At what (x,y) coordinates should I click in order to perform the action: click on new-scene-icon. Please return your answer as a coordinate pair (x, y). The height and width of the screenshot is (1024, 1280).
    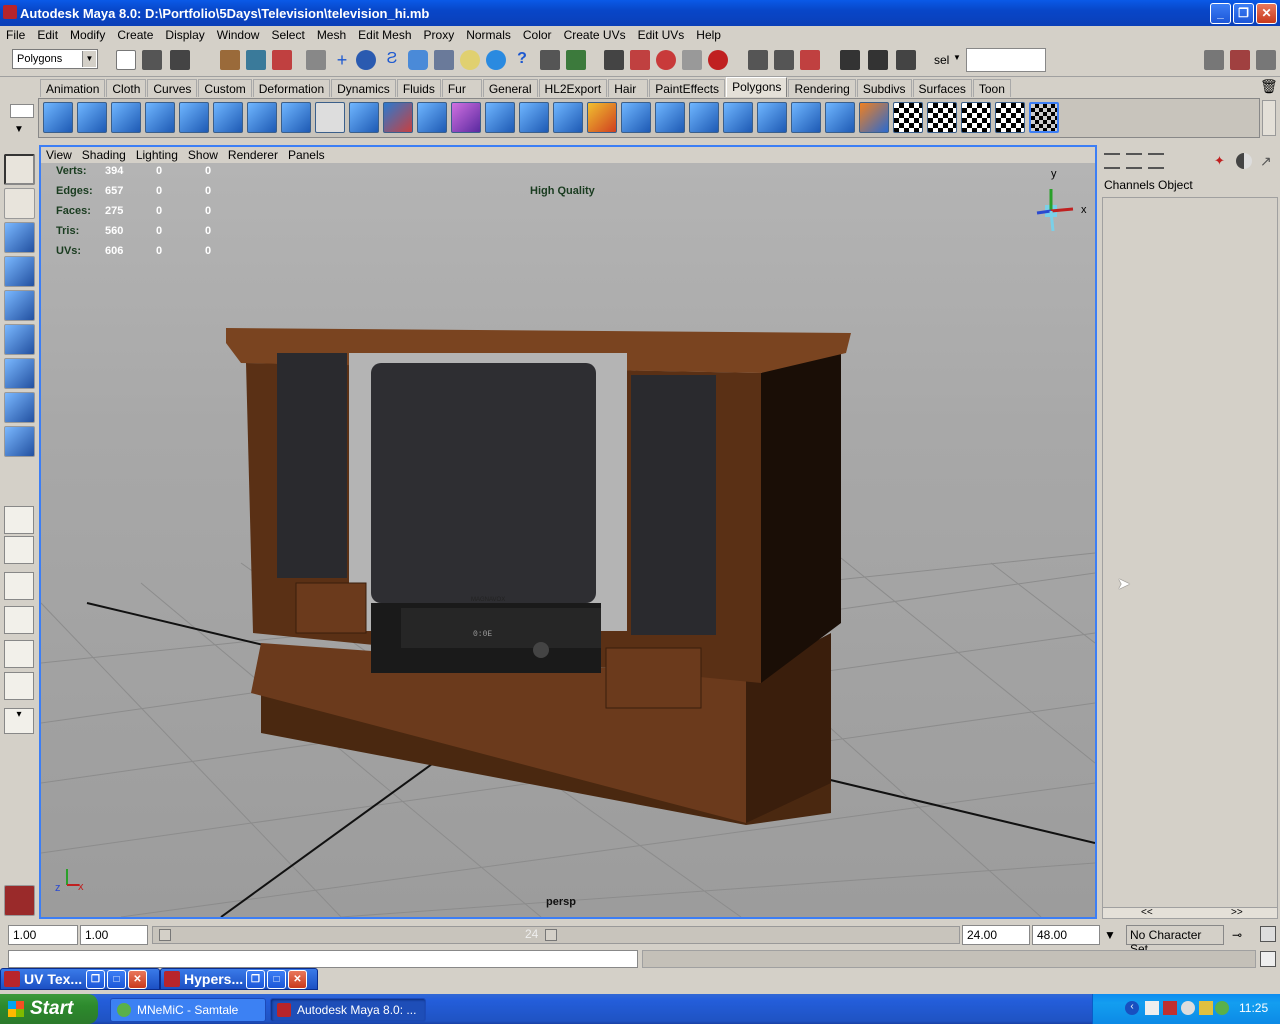
    Looking at the image, I should click on (126, 60).